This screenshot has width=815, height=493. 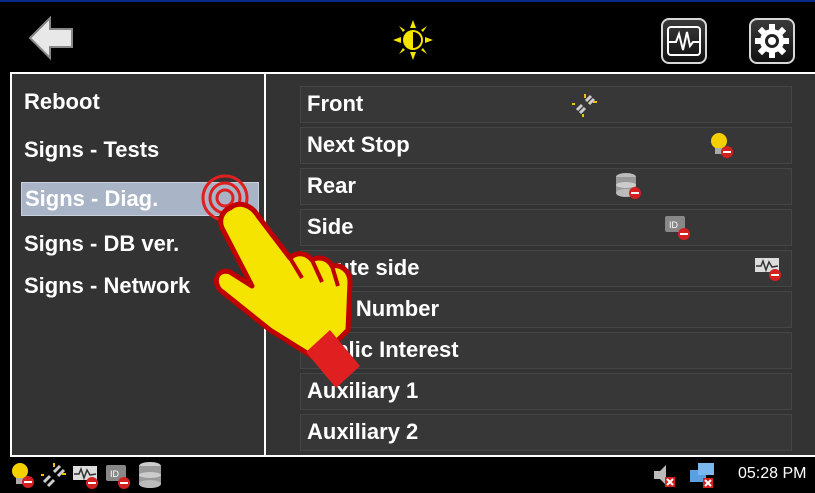 I want to click on sign-row-run-number: Run Number, so click(x=546, y=309).